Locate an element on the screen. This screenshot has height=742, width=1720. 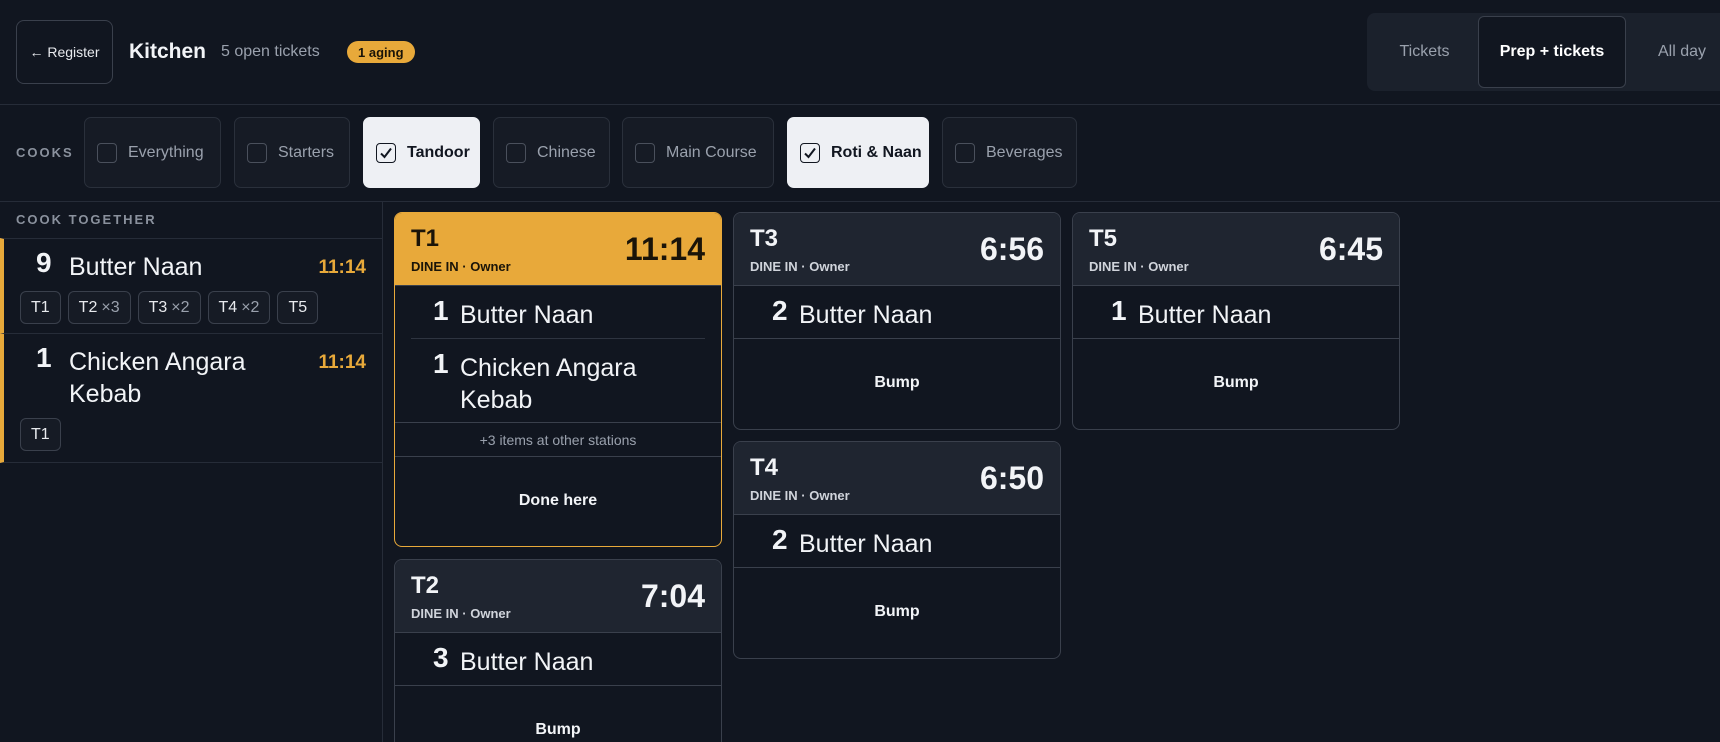
ticket-id: T5 is located at coordinates (1103, 238).